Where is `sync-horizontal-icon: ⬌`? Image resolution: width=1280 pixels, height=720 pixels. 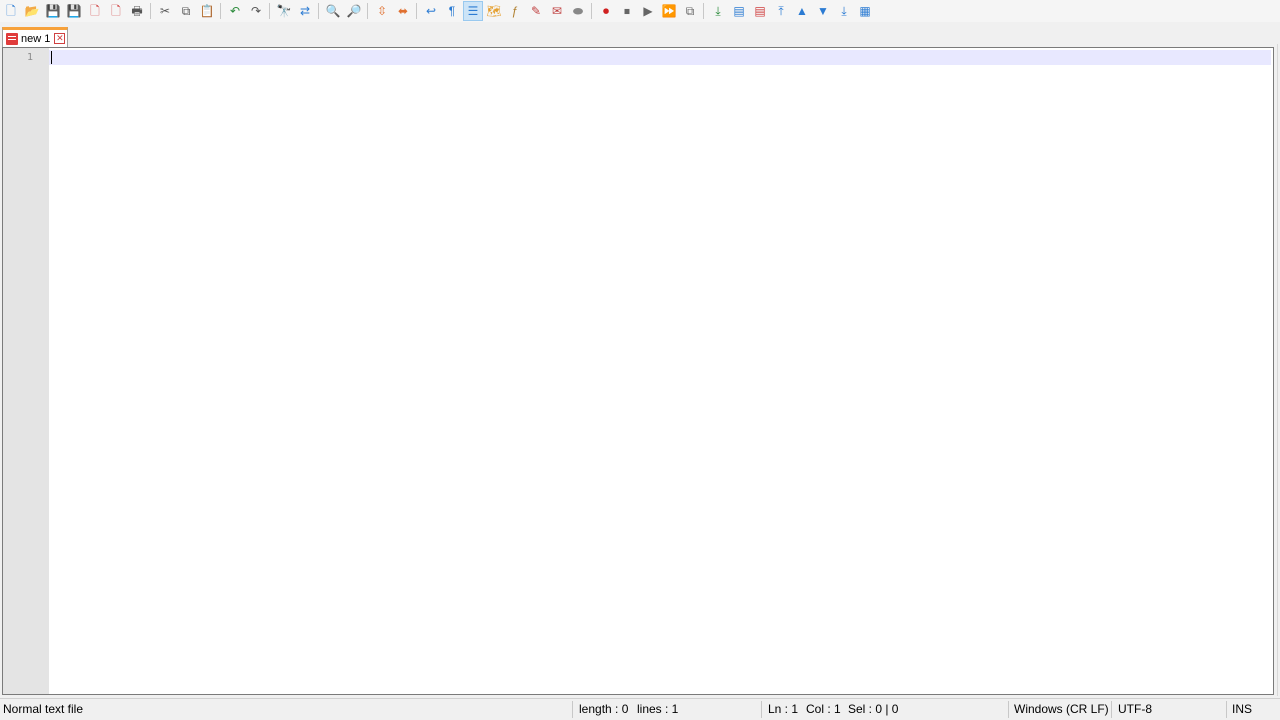
sync-horizontal-icon: ⬌ is located at coordinates (403, 11).